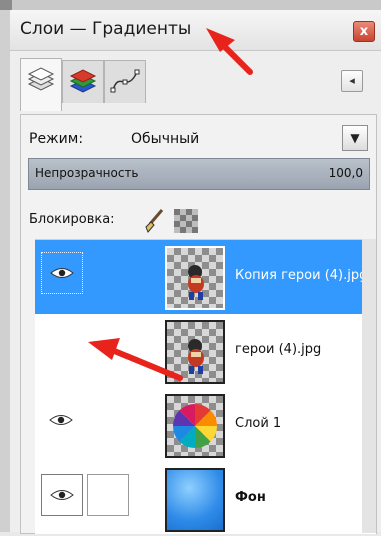 The image size is (381, 536). I want to click on layer-row: герои (4).jpg, so click(205, 351).